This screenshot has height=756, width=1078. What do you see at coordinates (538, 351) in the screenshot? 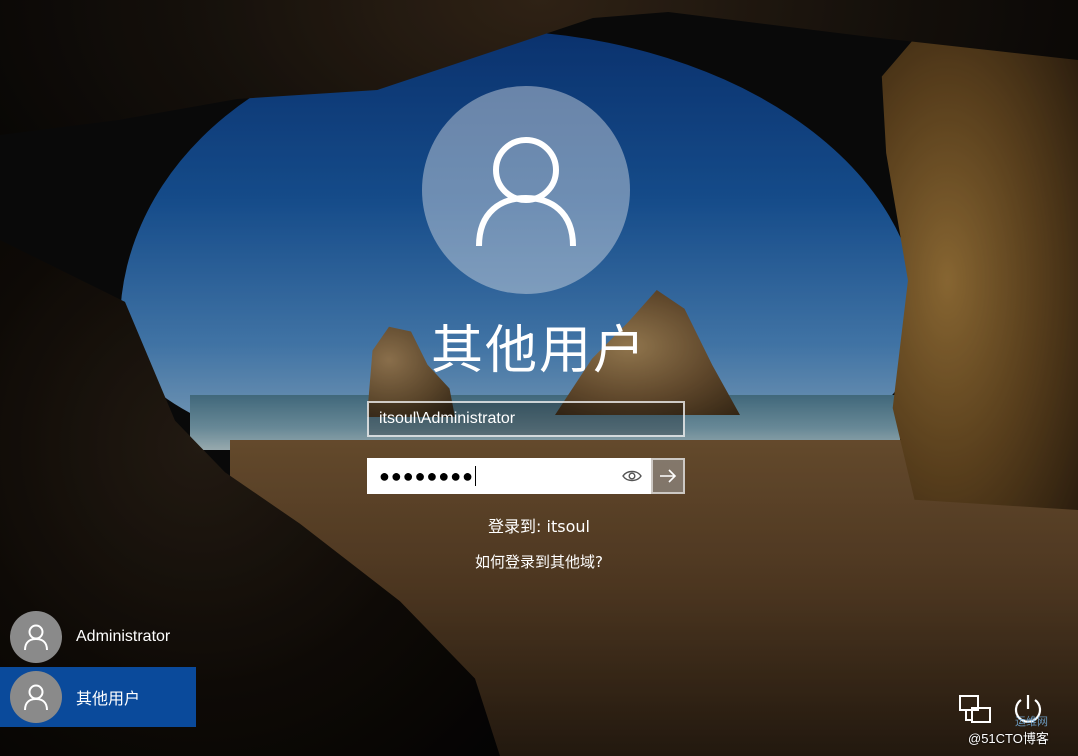
I see `user-name-title: 其他用户` at bounding box center [538, 351].